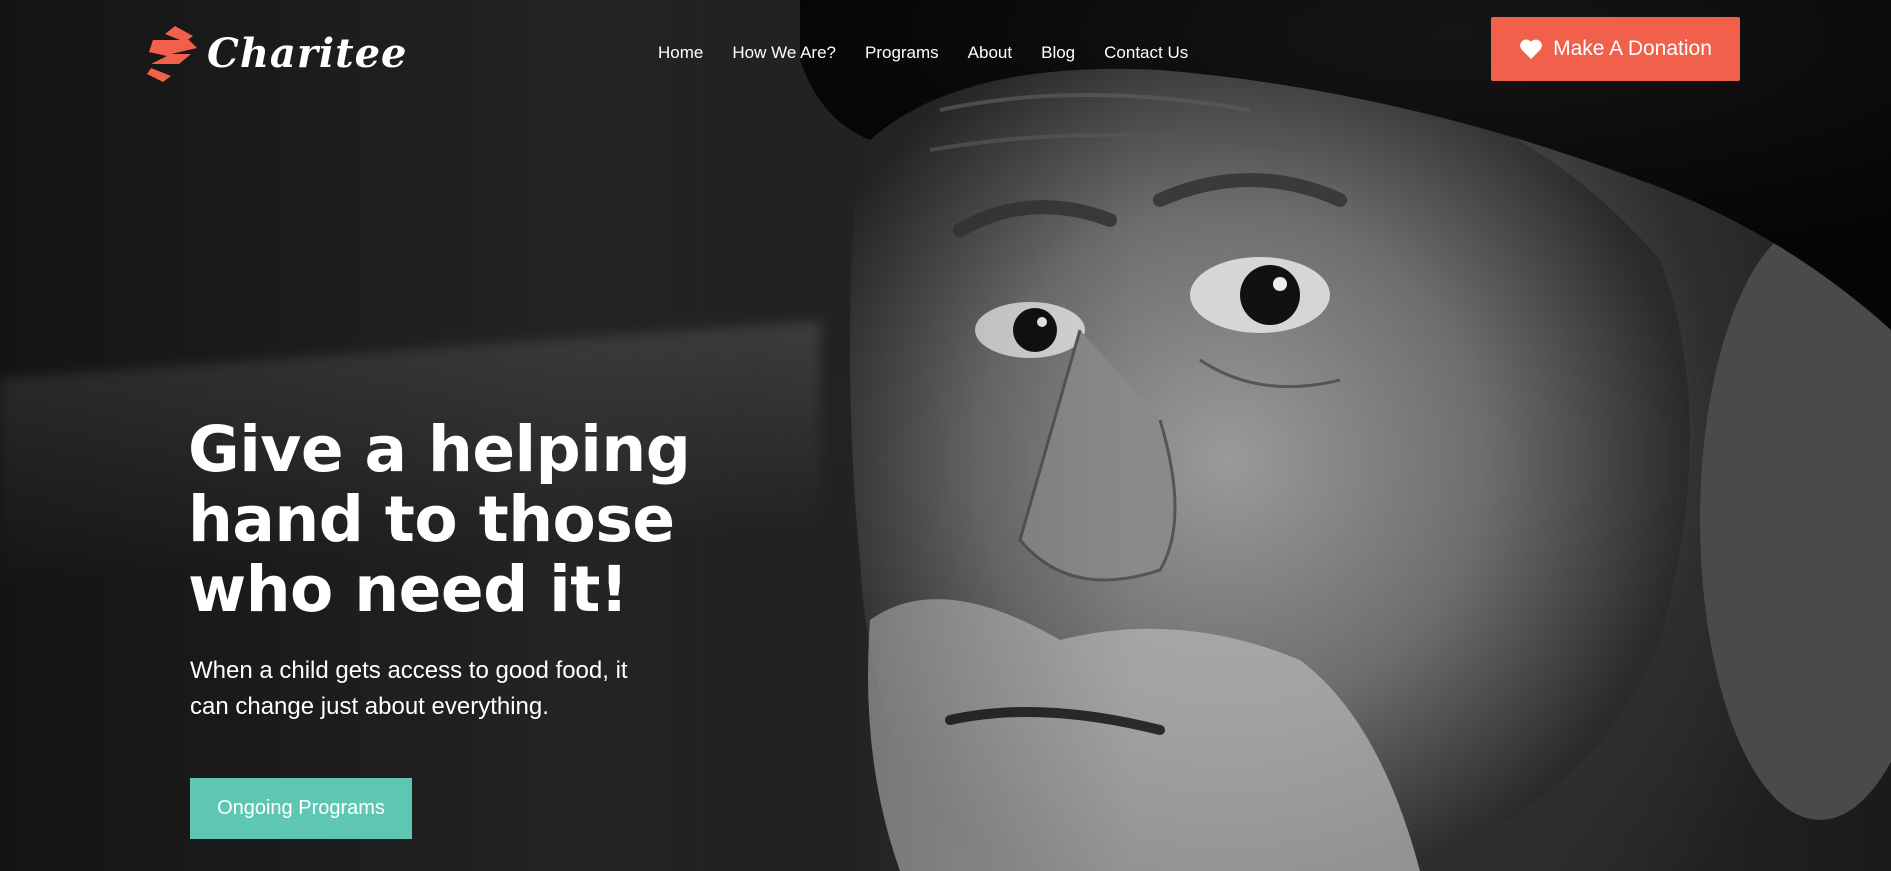  I want to click on nav-item-about: About, so click(990, 53).